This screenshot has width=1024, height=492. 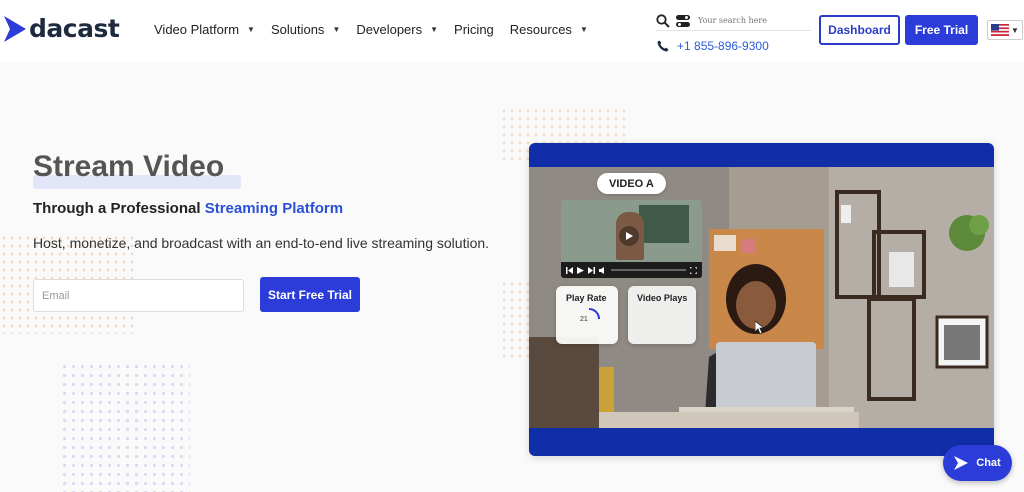 I want to click on player-controls, so click(x=631, y=270).